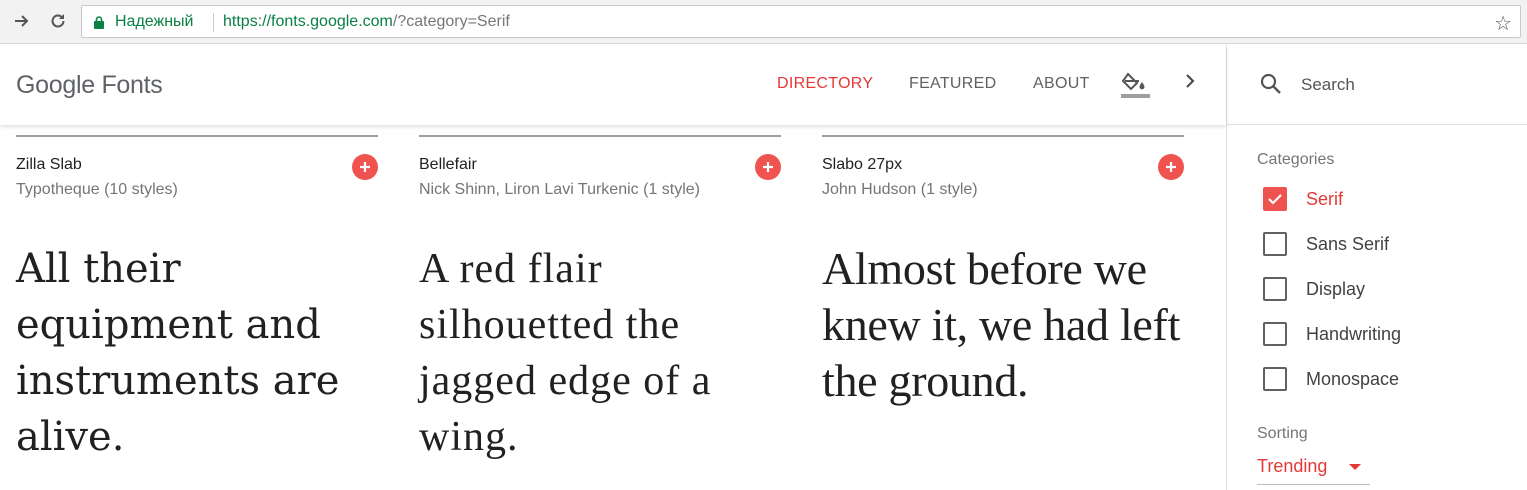 This screenshot has height=490, width=1527. Describe the element at coordinates (1135, 84) in the screenshot. I see `paint-bucket-icon` at that location.